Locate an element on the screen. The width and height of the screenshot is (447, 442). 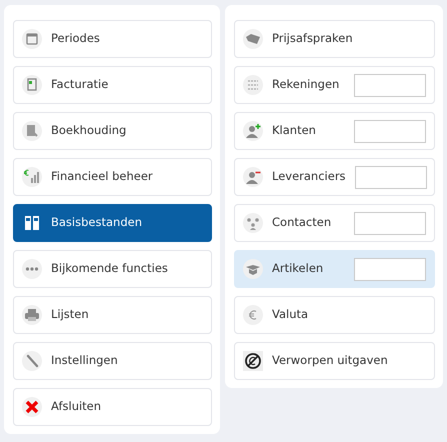
menu-label: Basisbestanden is located at coordinates (97, 223).